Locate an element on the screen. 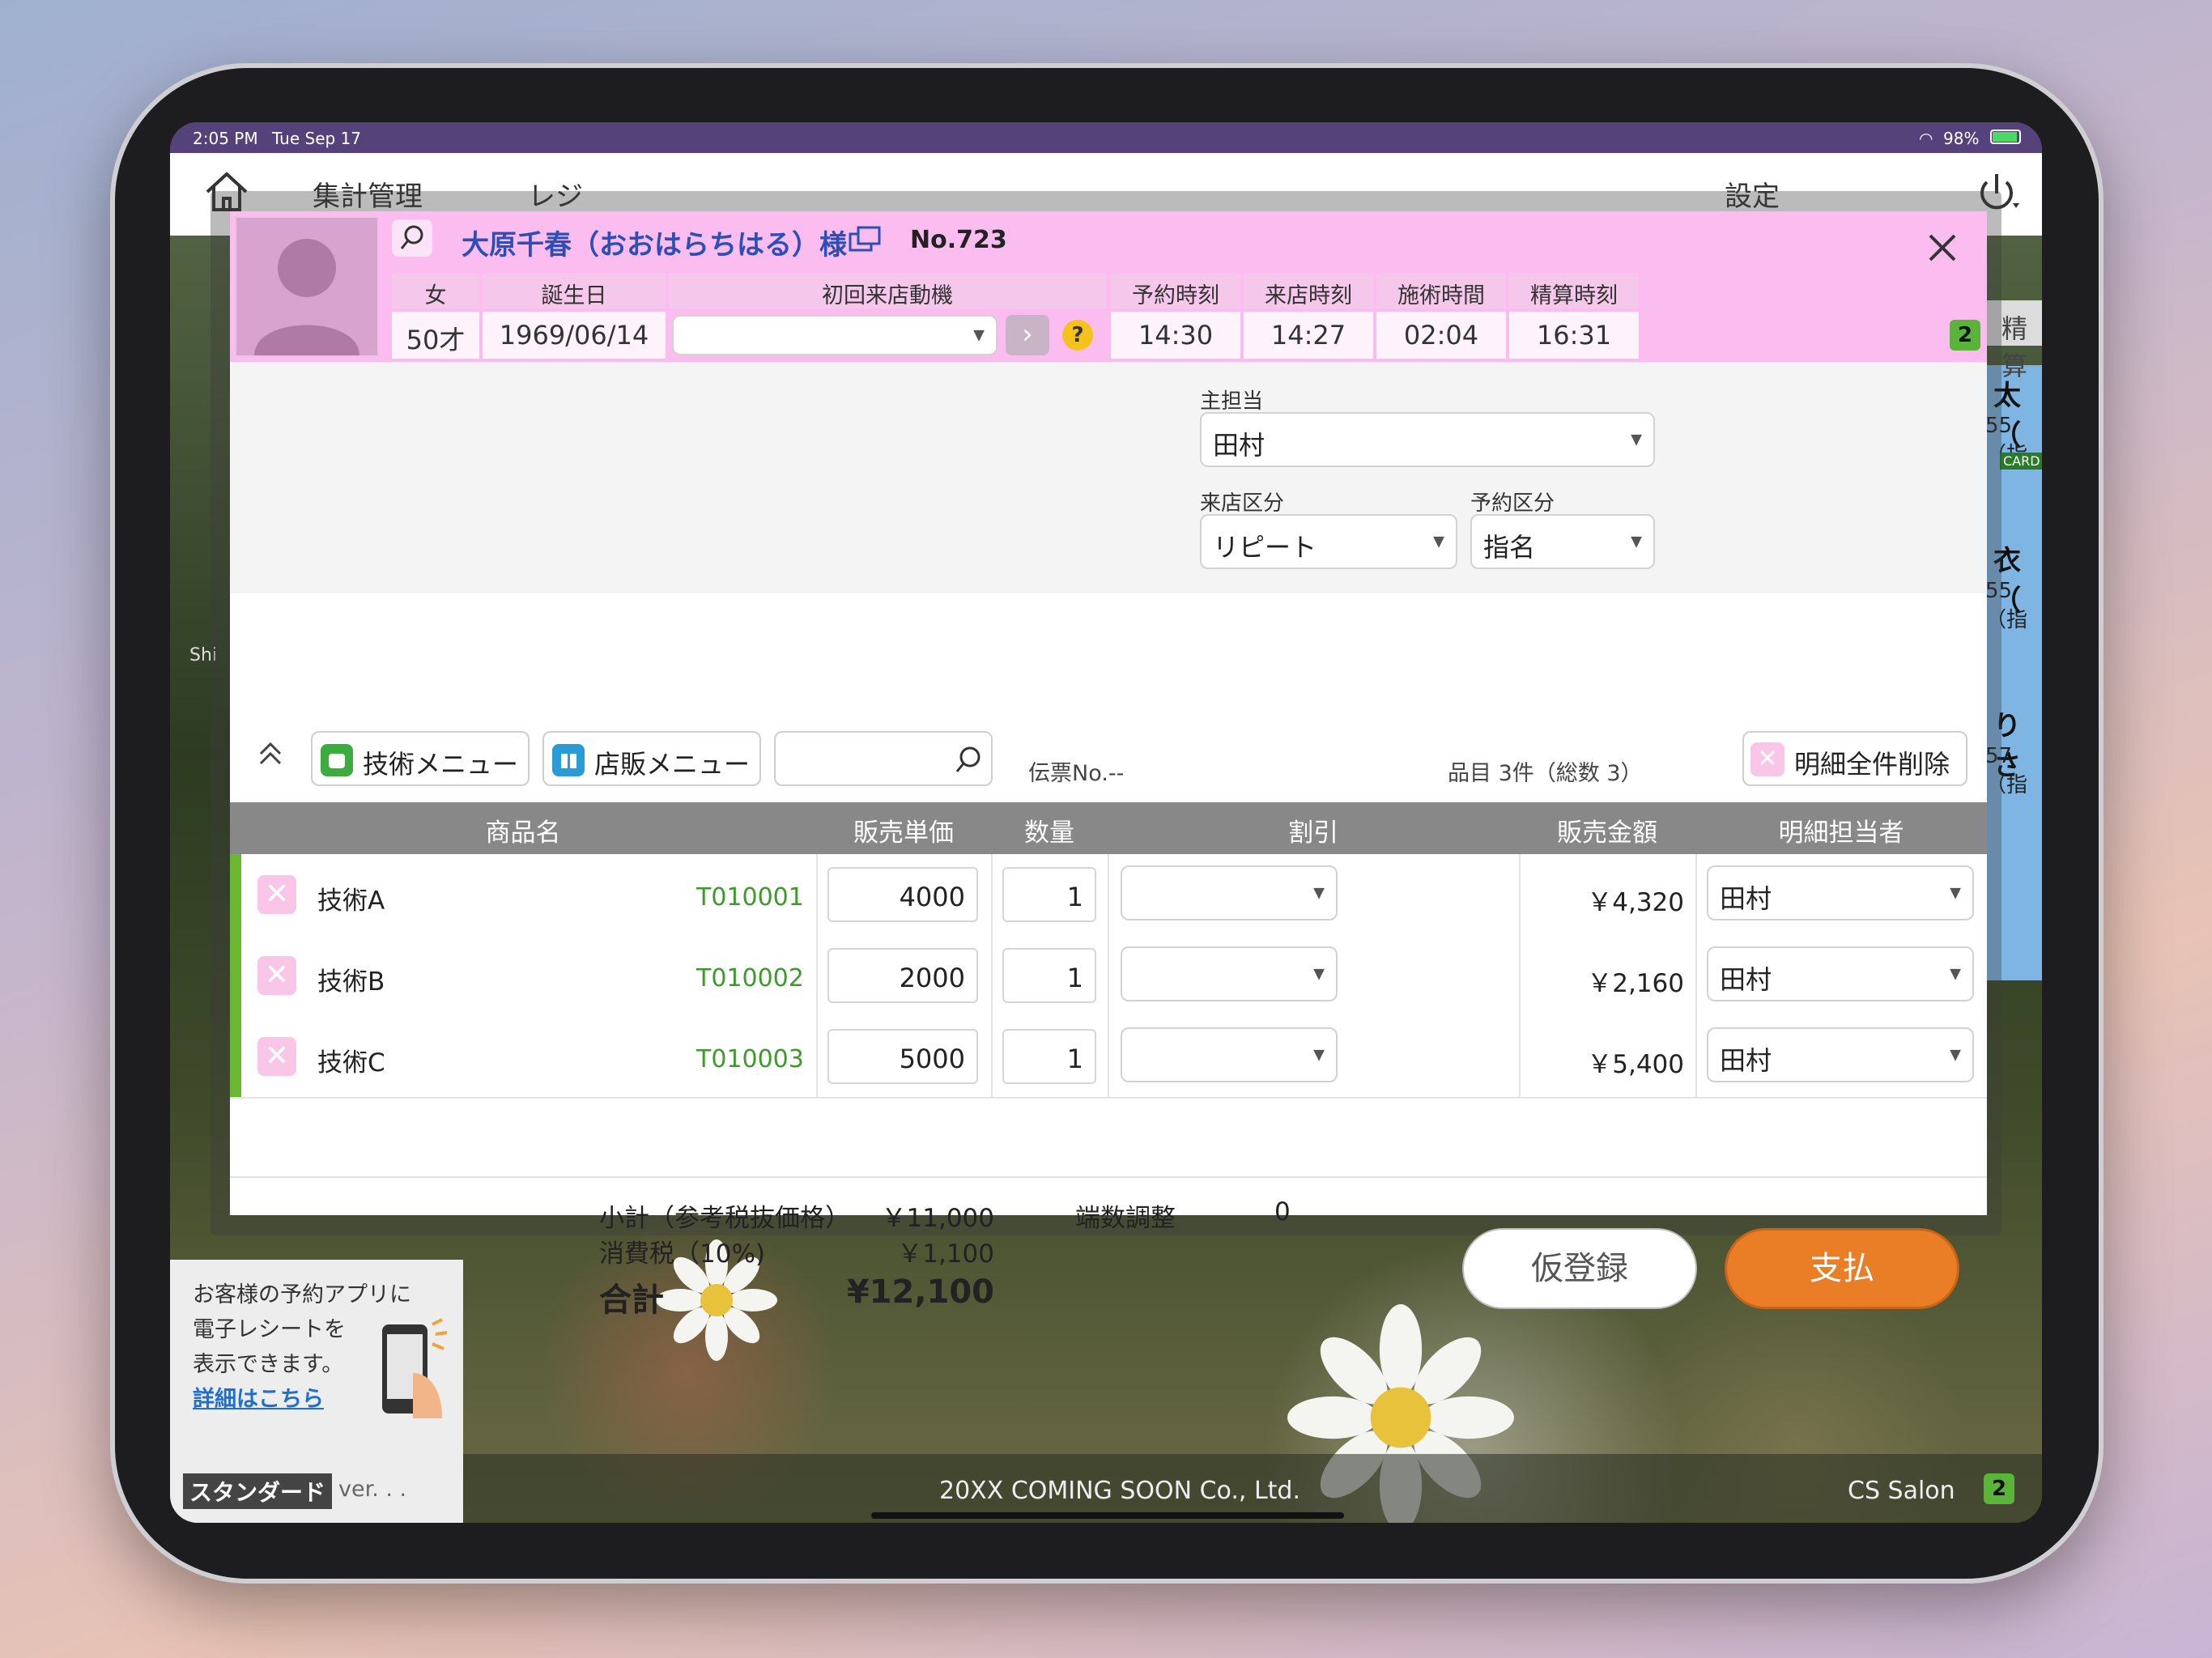 The image size is (2212, 1658). row-item-name: 技術C is located at coordinates (351, 1063).